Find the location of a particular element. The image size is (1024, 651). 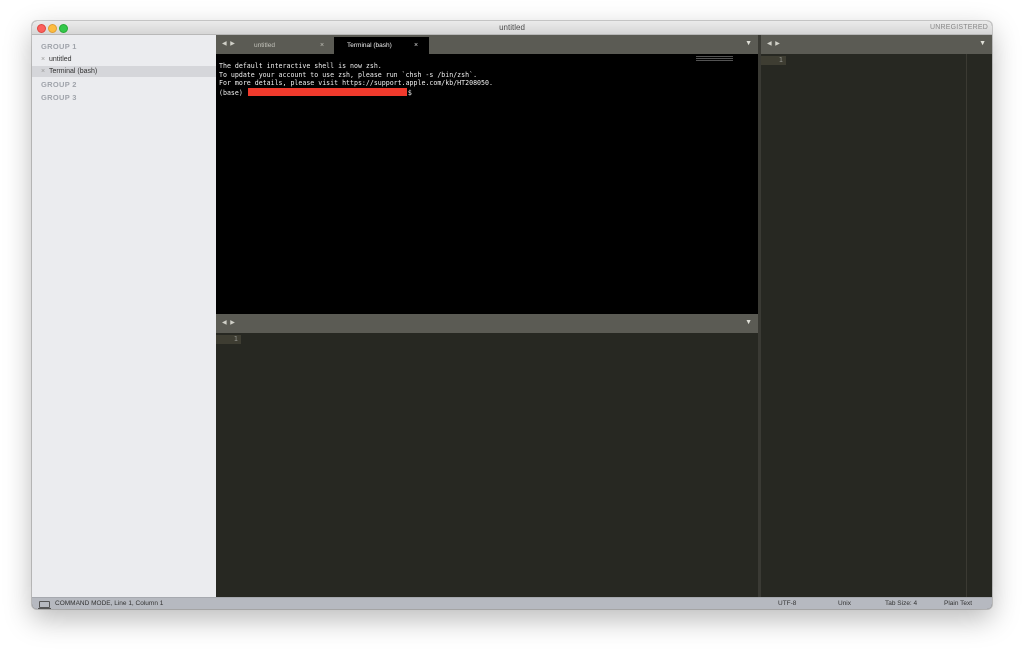

redacted-block is located at coordinates (327, 92).